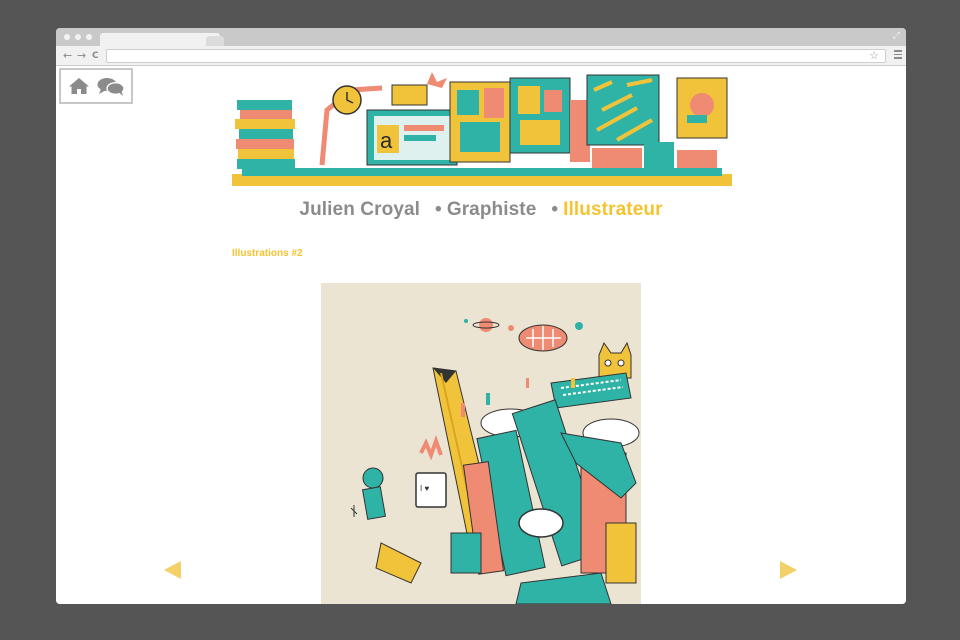 Image resolution: width=960 pixels, height=640 pixels. What do you see at coordinates (81, 56) in the screenshot?
I see `forward-button: →` at bounding box center [81, 56].